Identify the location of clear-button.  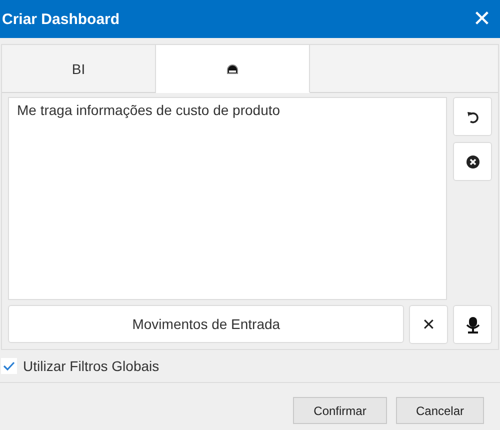
(472, 161).